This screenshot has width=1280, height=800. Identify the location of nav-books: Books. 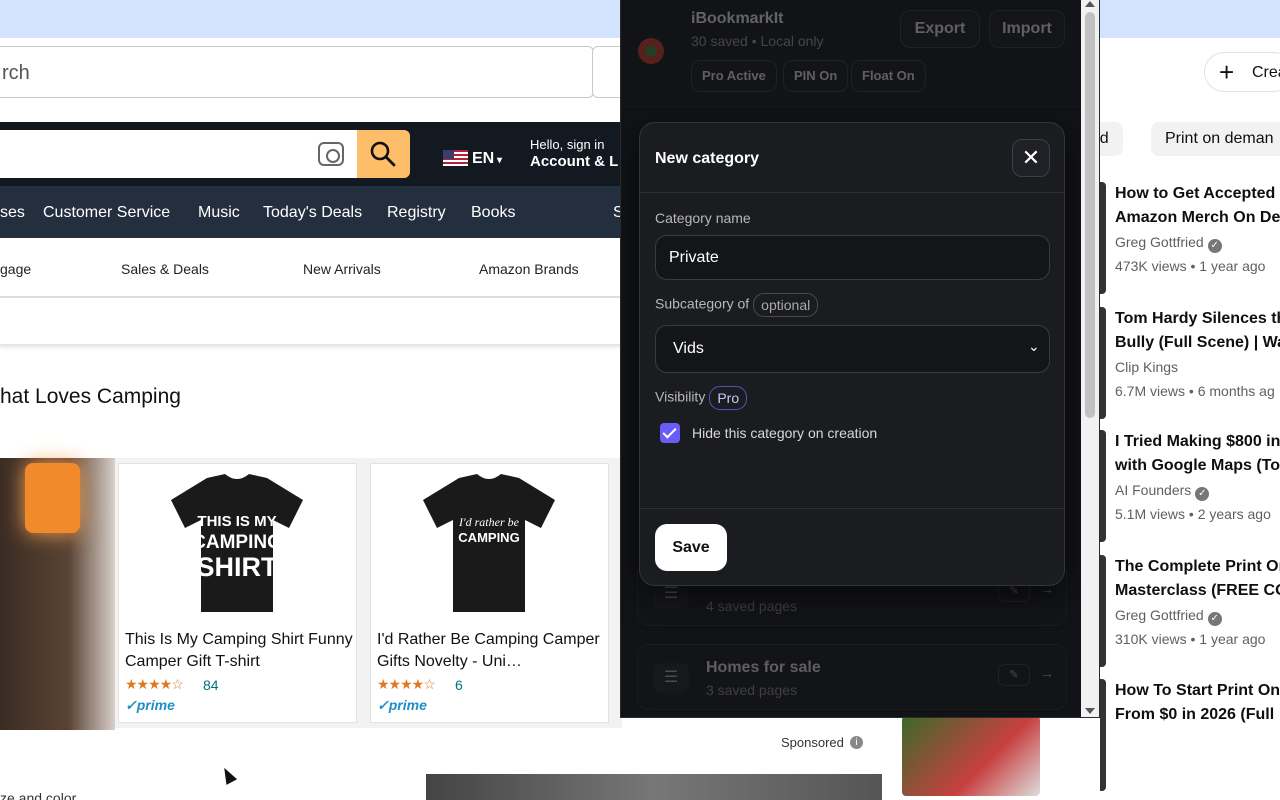
(493, 213).